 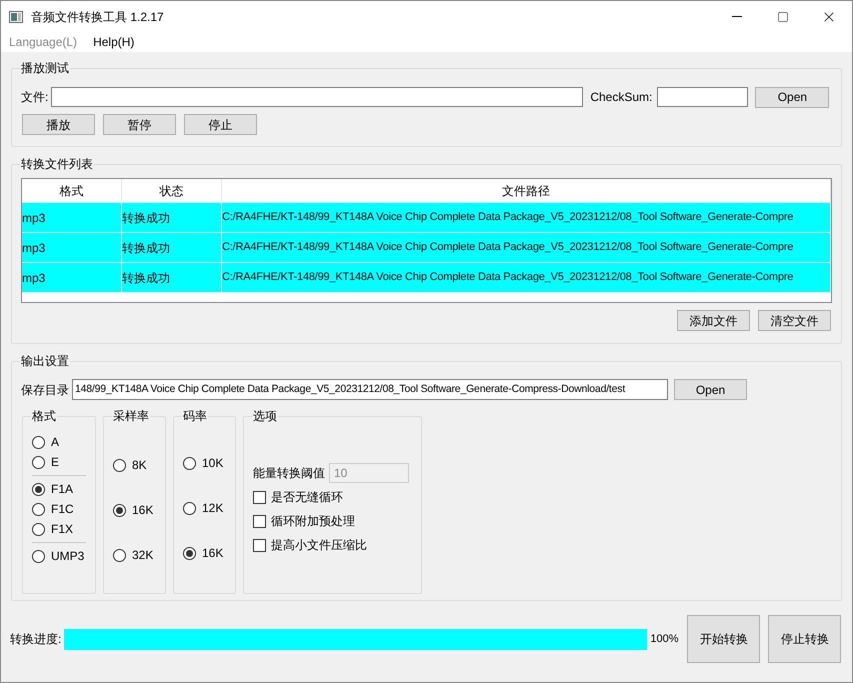 I want to click on radio-label: A, so click(x=55, y=442).